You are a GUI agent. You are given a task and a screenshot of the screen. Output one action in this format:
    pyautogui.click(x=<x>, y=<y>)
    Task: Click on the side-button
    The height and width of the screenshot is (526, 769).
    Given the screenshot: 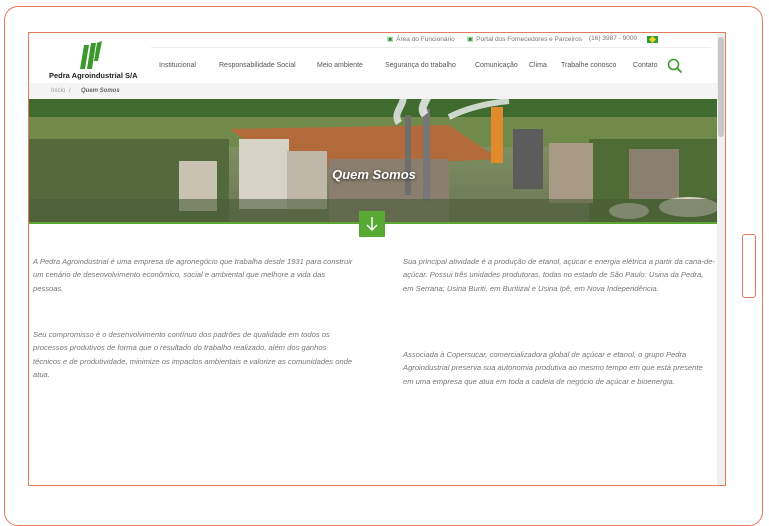 What is the action you would take?
    pyautogui.click(x=749, y=266)
    